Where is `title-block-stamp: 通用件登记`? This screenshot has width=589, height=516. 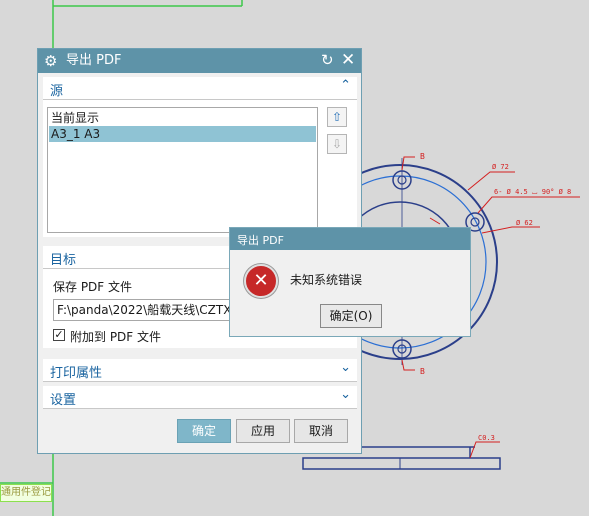
title-block-stamp: 通用件登记 is located at coordinates (26, 493).